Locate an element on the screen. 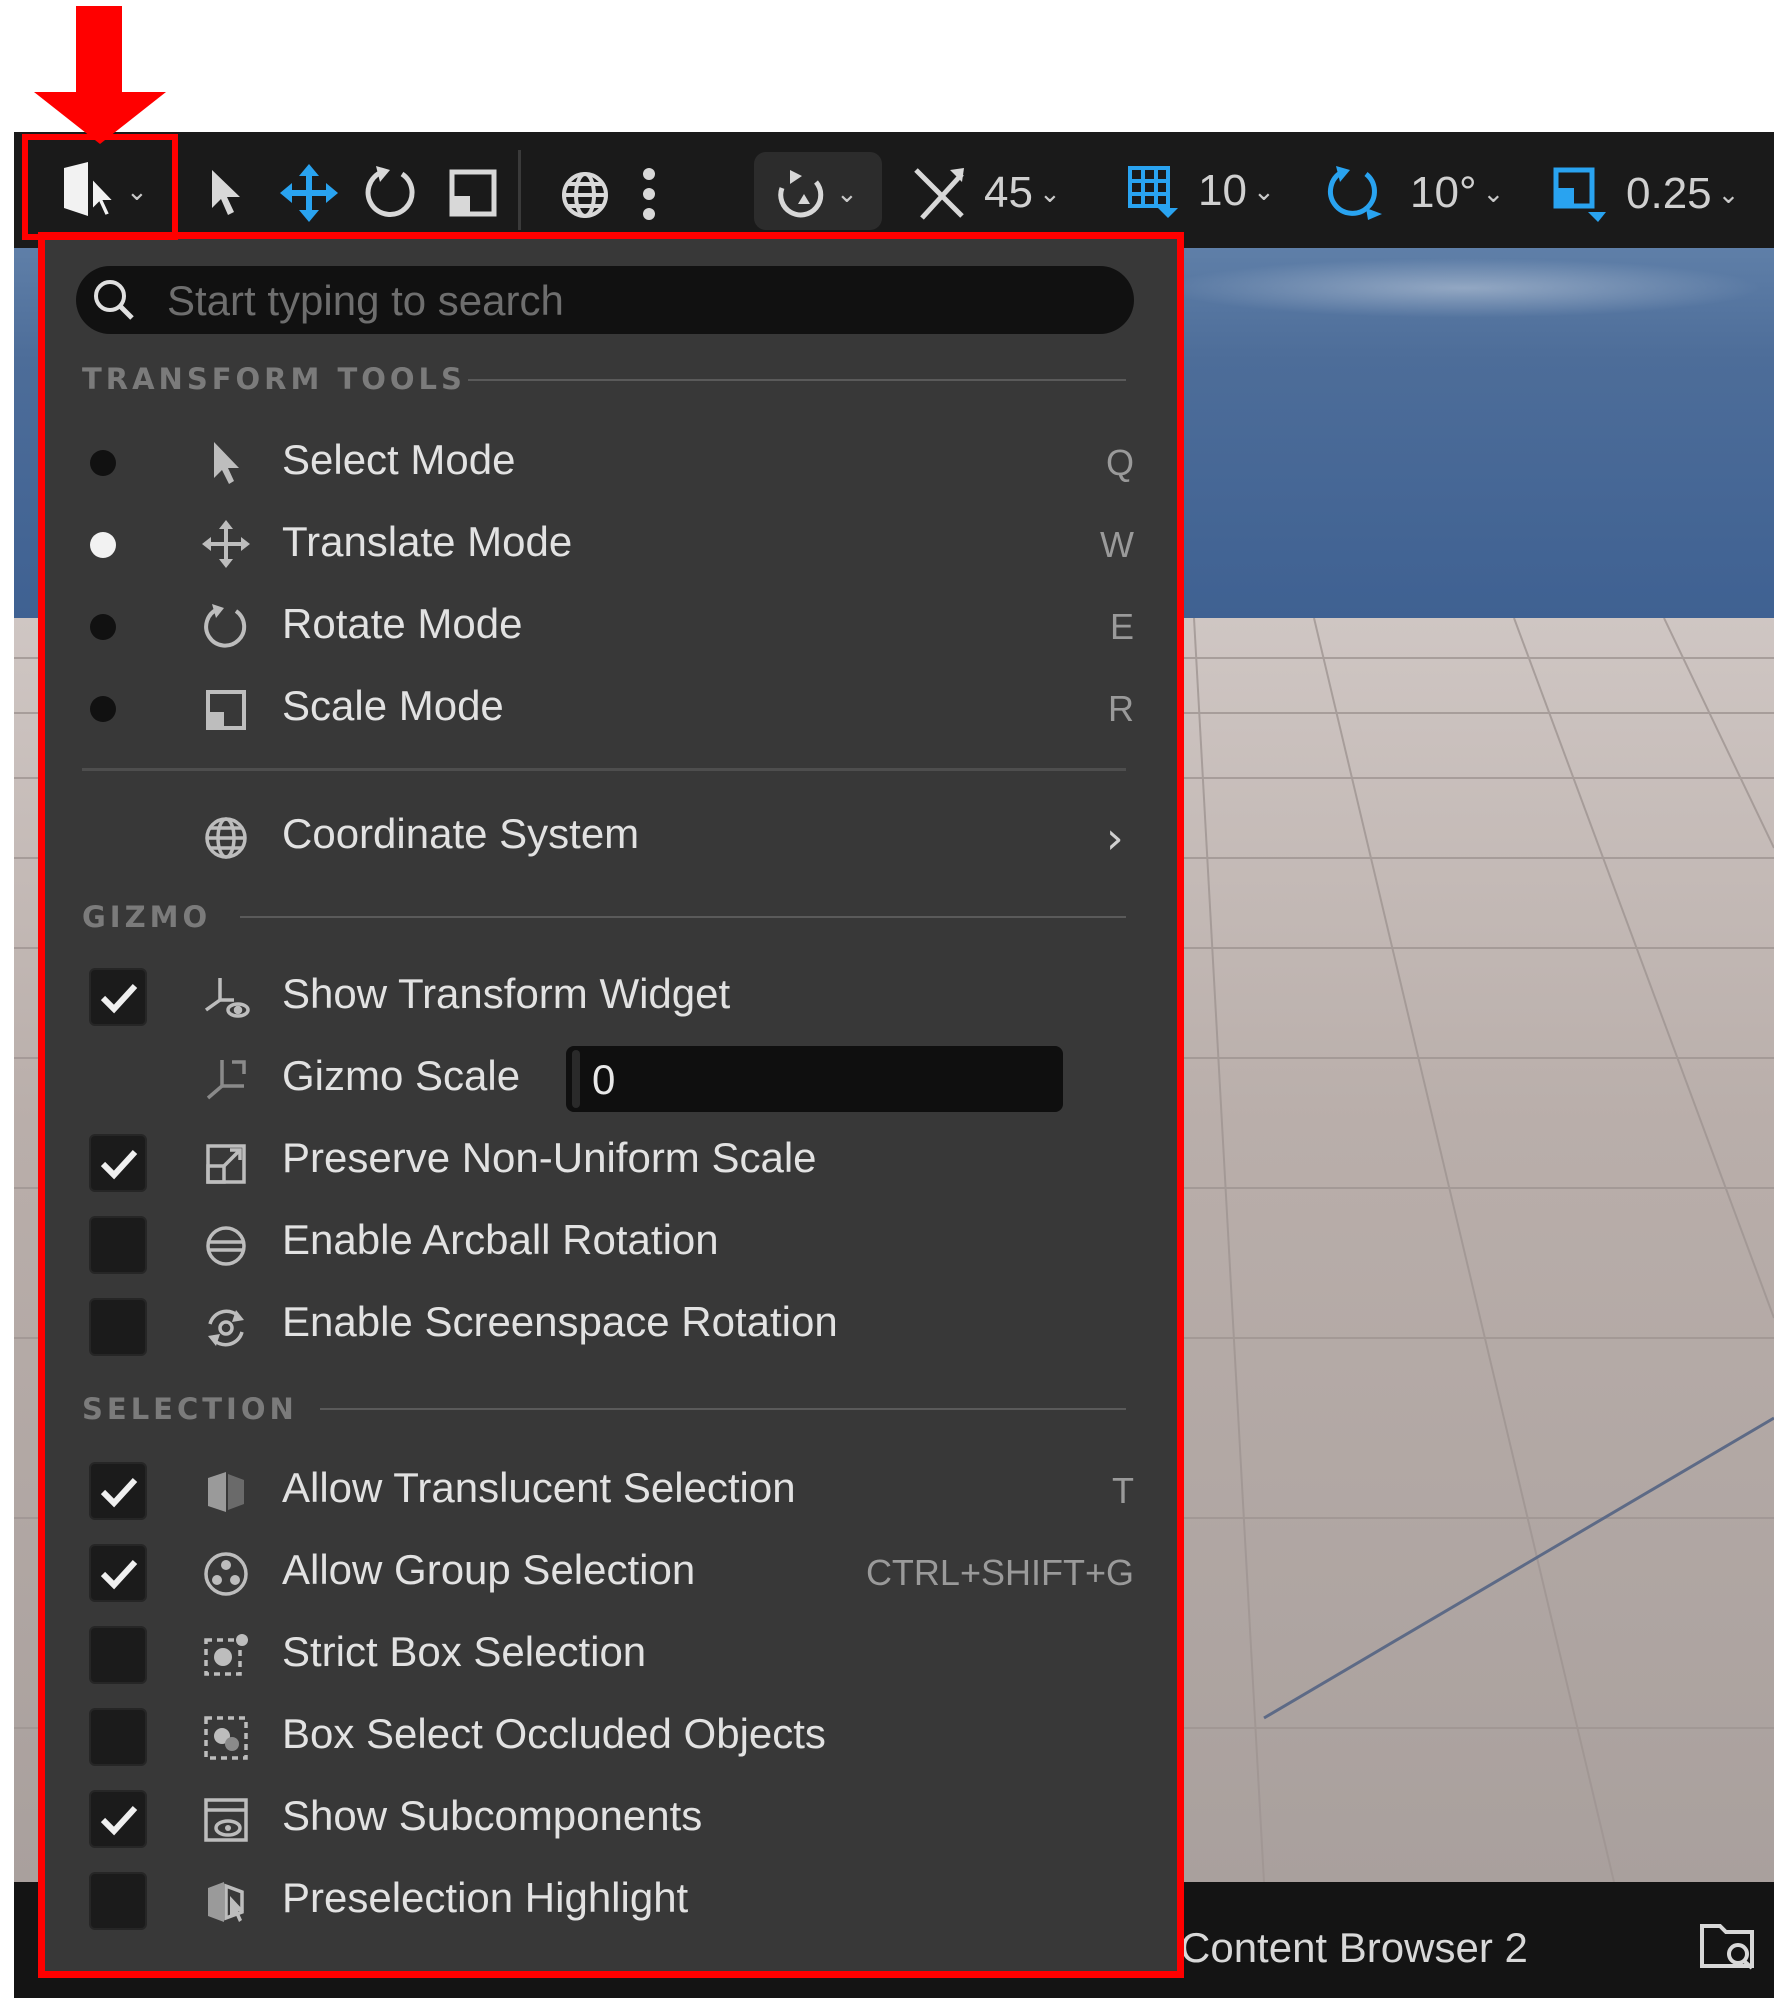  screenspace-rotation-icon is located at coordinates (226, 1328).